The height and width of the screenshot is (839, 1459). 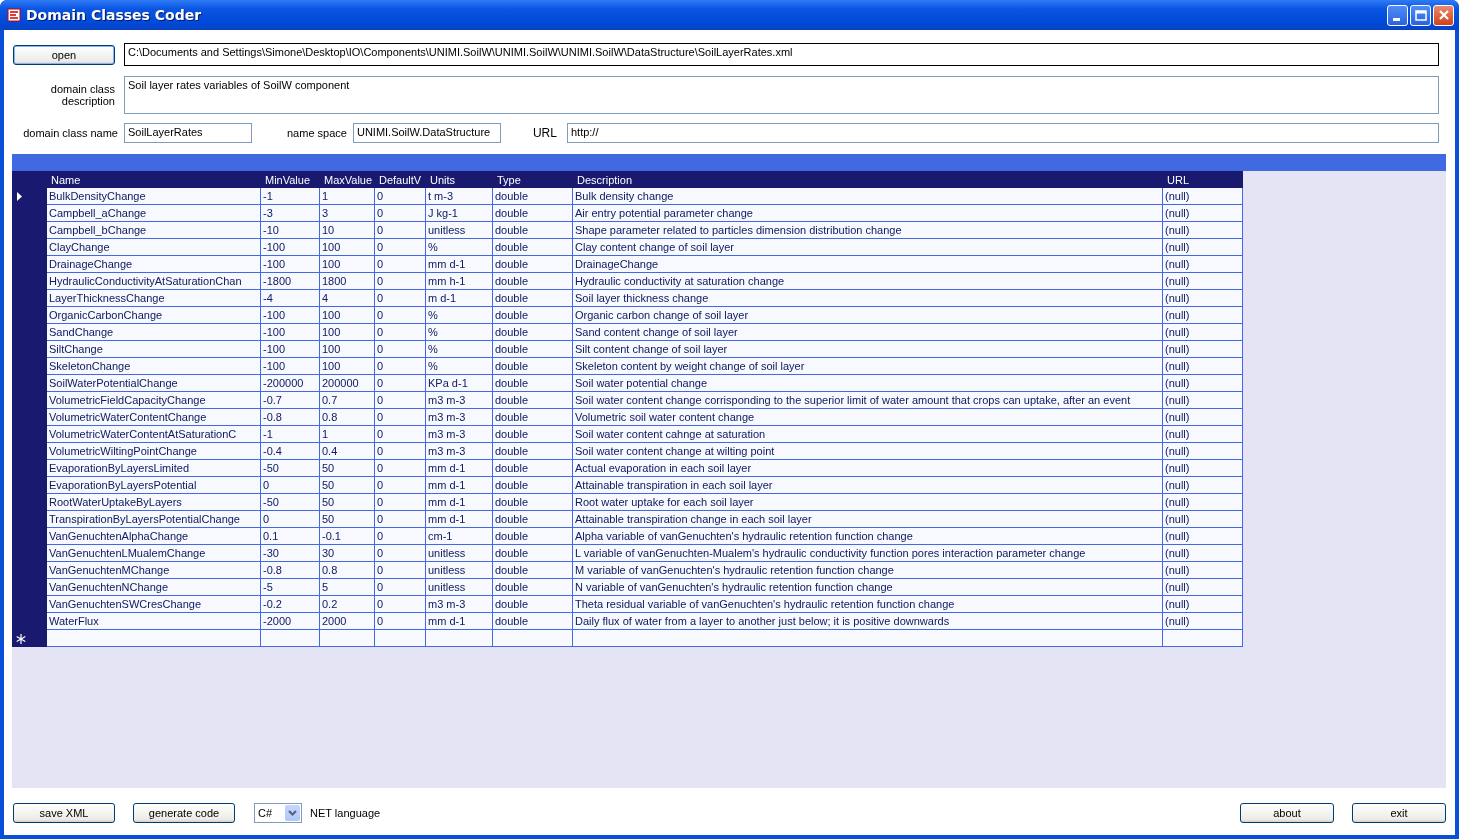 What do you see at coordinates (781, 54) in the screenshot?
I see `file-path-field: C:\Documents and Settings\Simone\Desktop\IO\Components\UNIMI.SoilW\UNIMI.SoilW\UNIMI.SoilW\DataStructure\SoilLayerRates.xml` at bounding box center [781, 54].